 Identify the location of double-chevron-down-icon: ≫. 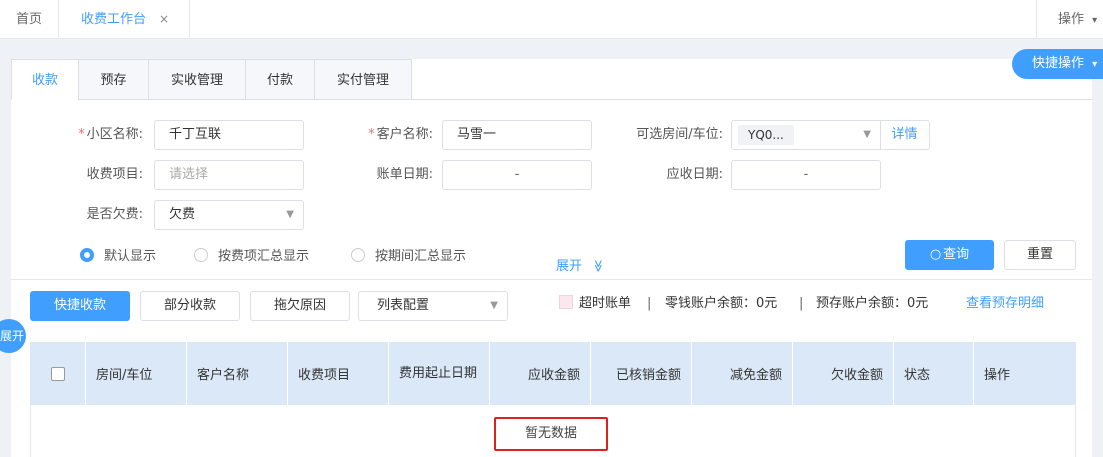
(598, 266).